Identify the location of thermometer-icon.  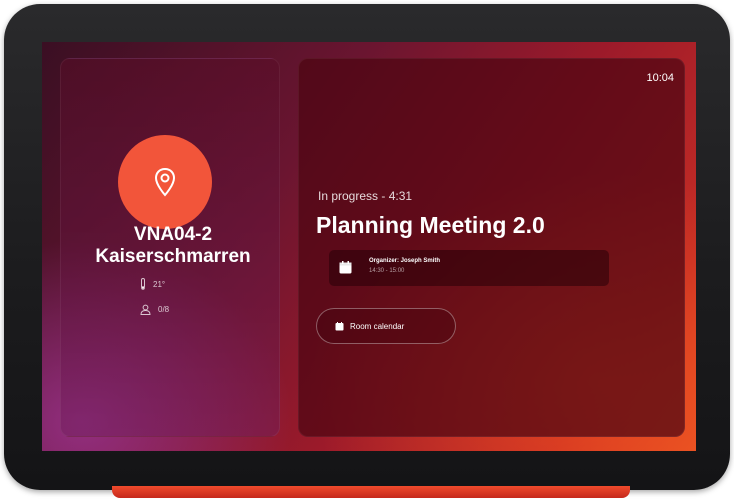
(143, 284).